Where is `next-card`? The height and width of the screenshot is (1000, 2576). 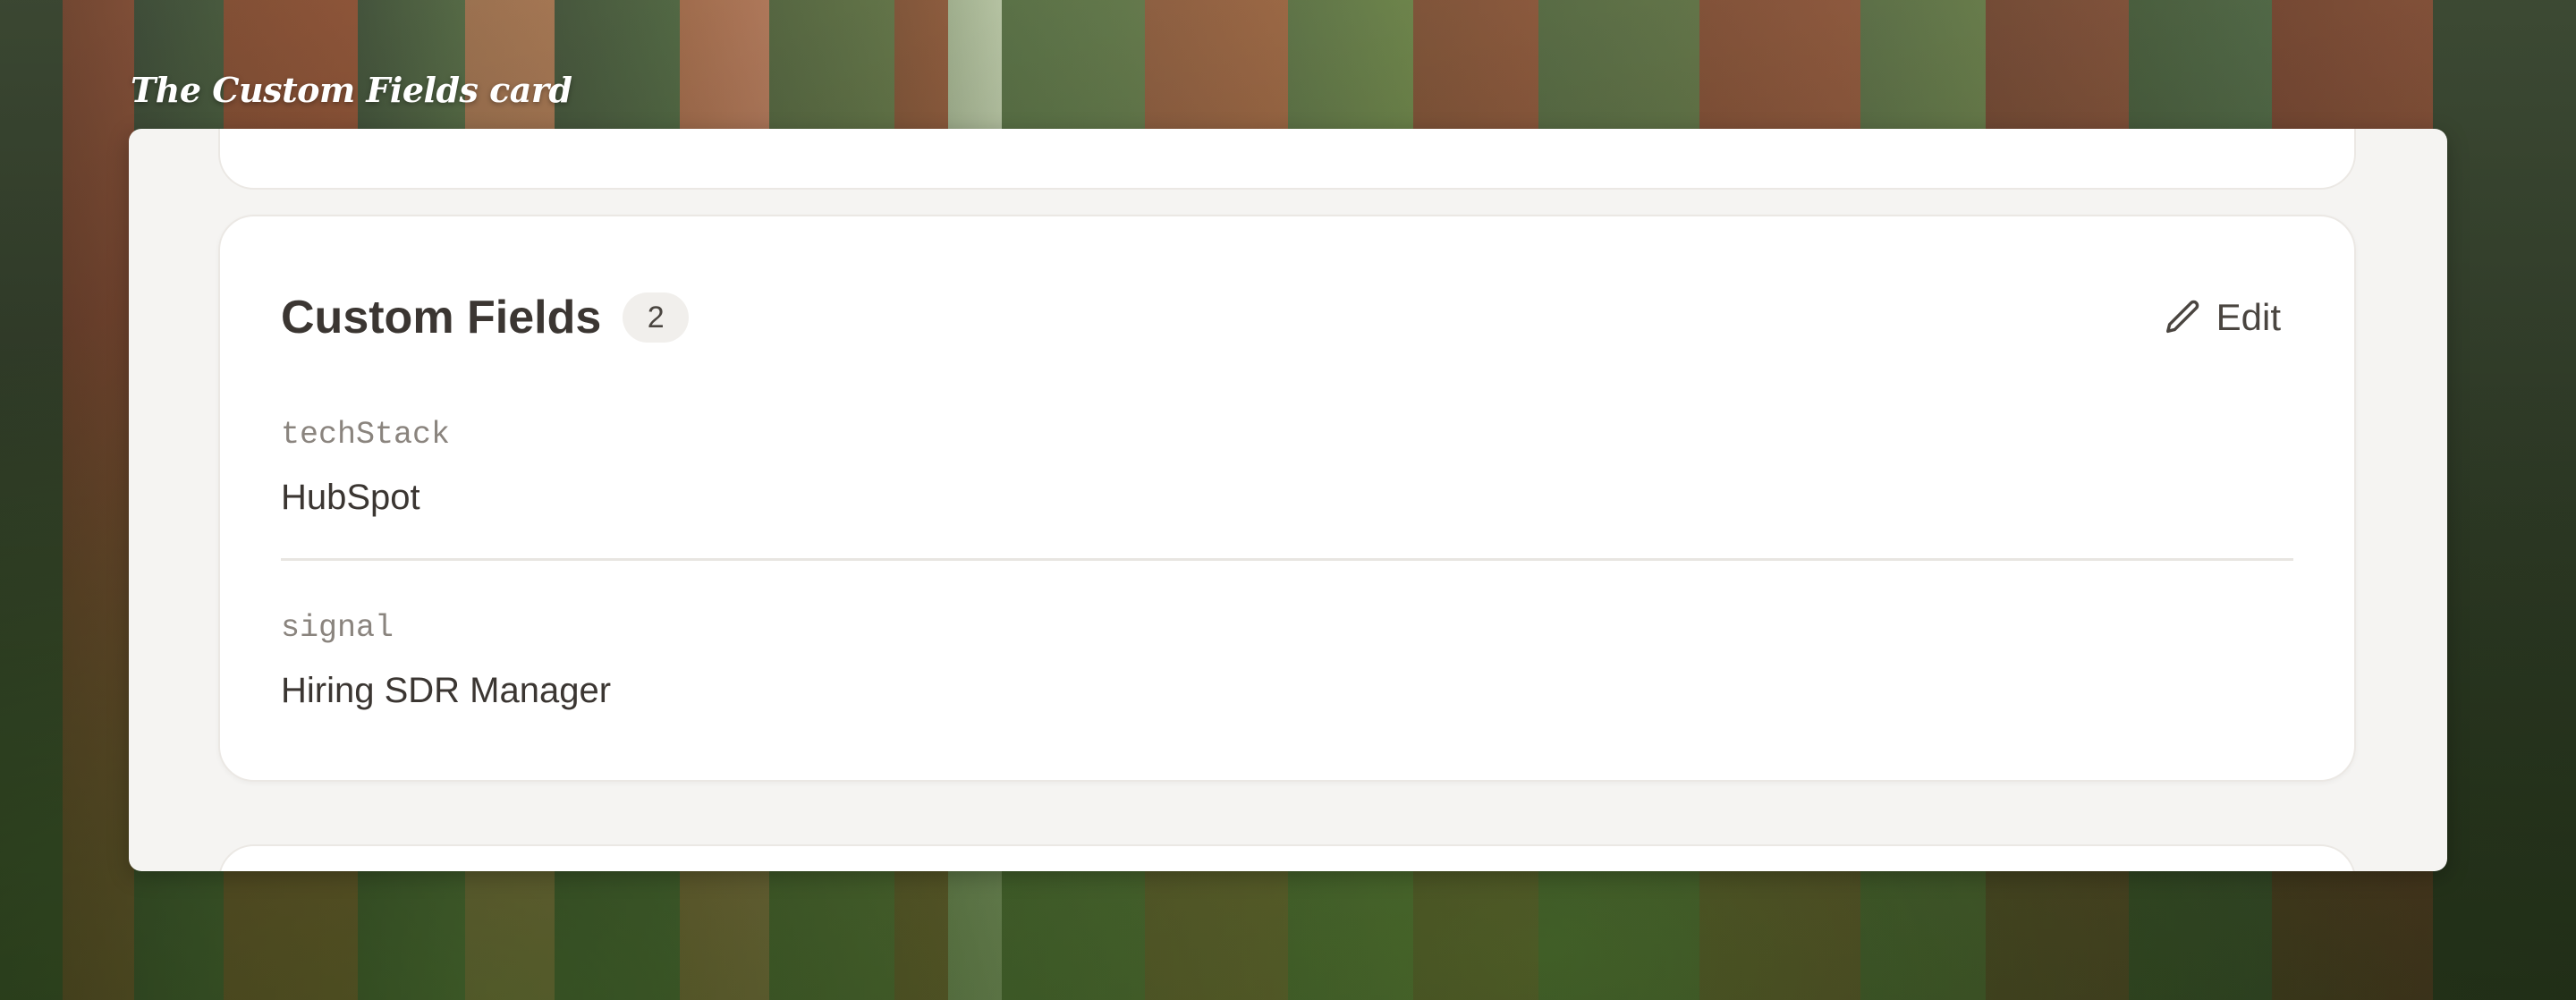 next-card is located at coordinates (1287, 857).